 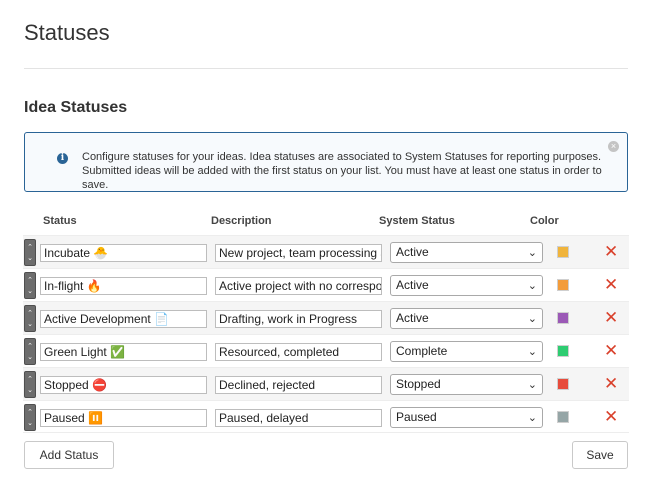 What do you see at coordinates (298, 418) in the screenshot?
I see `status-description-input: Paused, delayed` at bounding box center [298, 418].